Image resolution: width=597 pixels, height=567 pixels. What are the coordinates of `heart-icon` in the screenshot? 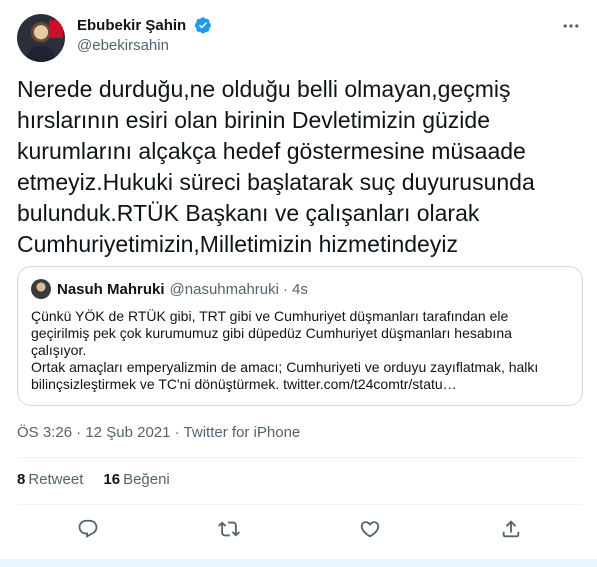 It's located at (370, 529).